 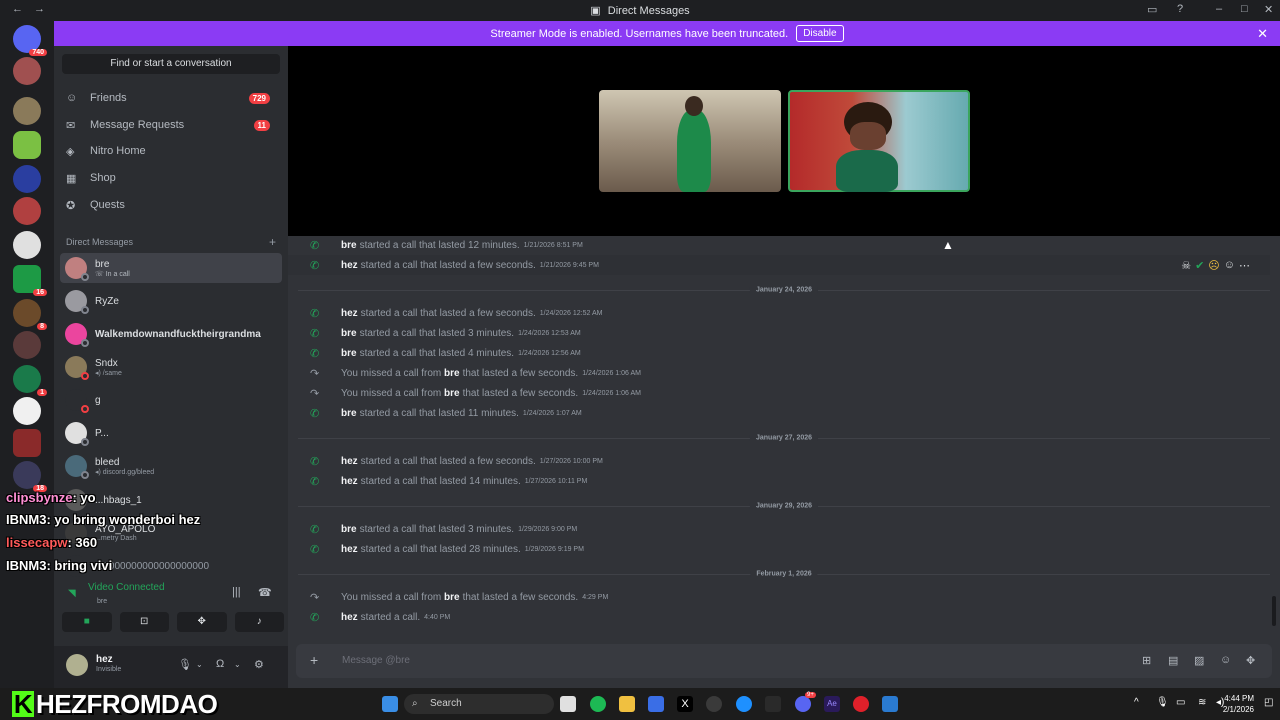 What do you see at coordinates (820, 33) in the screenshot?
I see `disable-streamer-mode-button: Disable` at bounding box center [820, 33].